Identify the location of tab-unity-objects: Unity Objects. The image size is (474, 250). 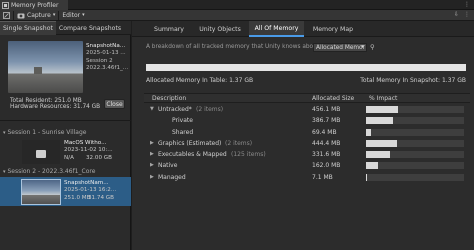
(220, 29).